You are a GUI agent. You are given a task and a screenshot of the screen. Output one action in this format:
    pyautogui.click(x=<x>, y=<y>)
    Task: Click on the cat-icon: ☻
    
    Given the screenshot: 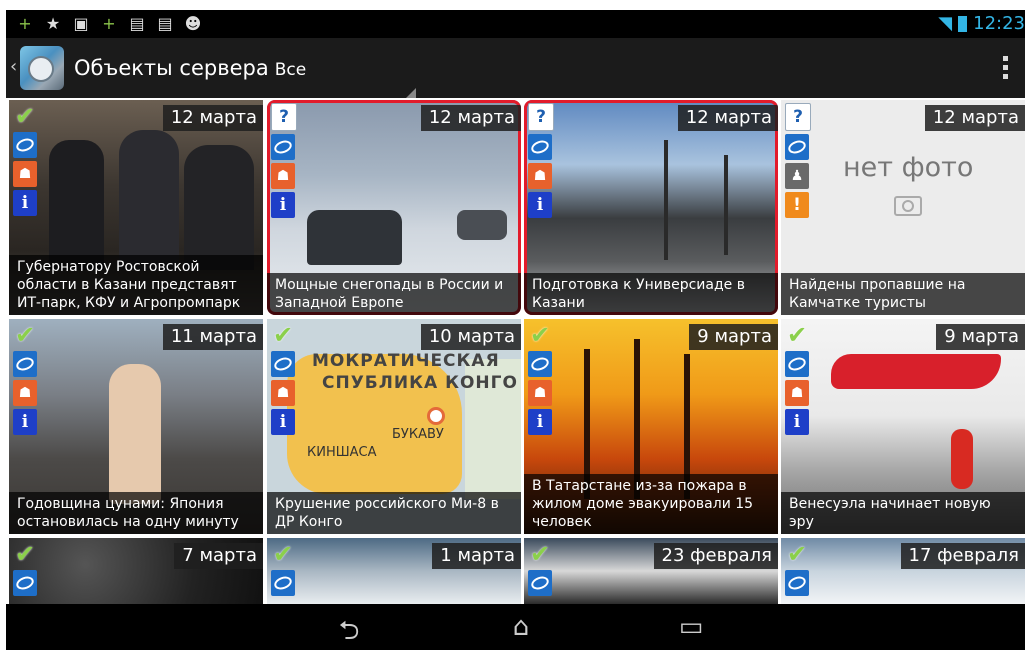 What is the action you would take?
    pyautogui.click(x=193, y=23)
    